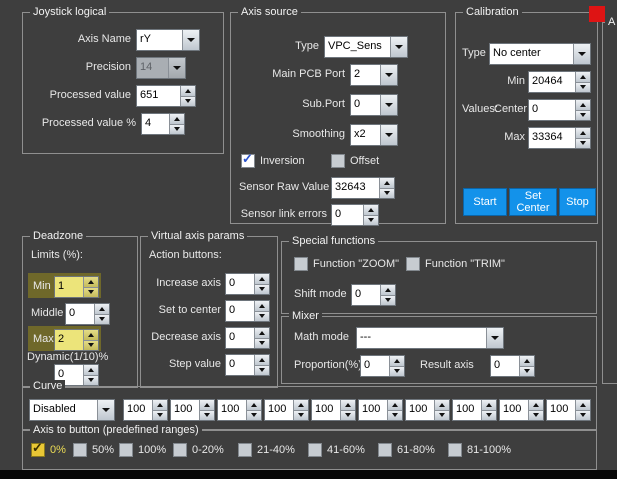 The width and height of the screenshot is (617, 479). I want to click on range-81-100pct-checkbox: 81-100%, so click(479, 450).